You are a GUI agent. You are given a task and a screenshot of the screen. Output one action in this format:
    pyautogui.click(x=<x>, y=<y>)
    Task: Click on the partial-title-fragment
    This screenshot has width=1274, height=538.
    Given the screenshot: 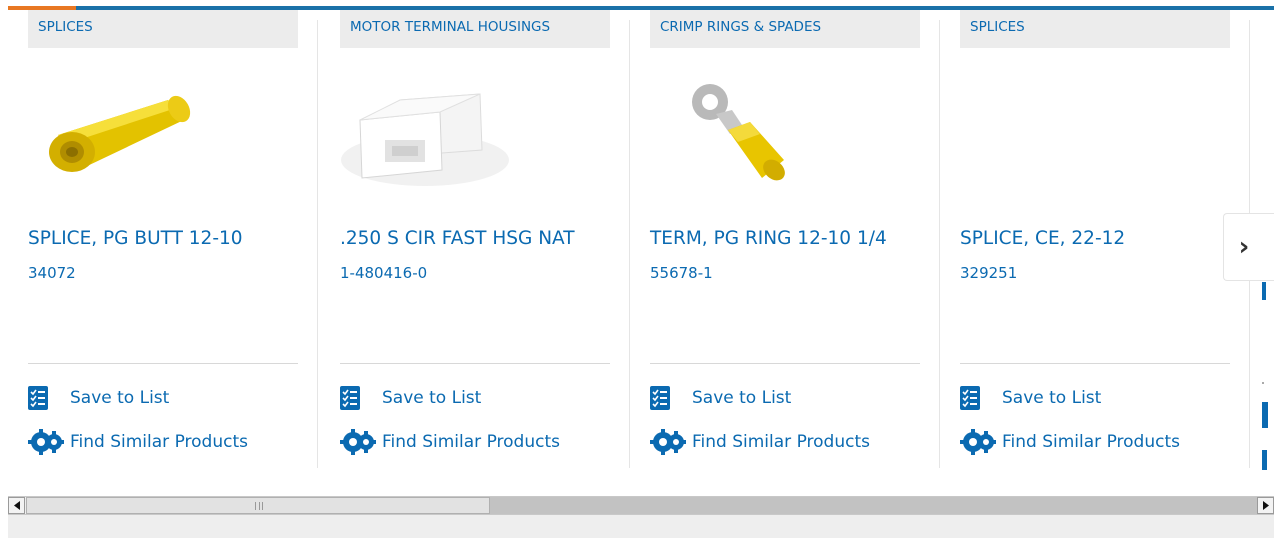 What is the action you would take?
    pyautogui.click(x=1264, y=291)
    